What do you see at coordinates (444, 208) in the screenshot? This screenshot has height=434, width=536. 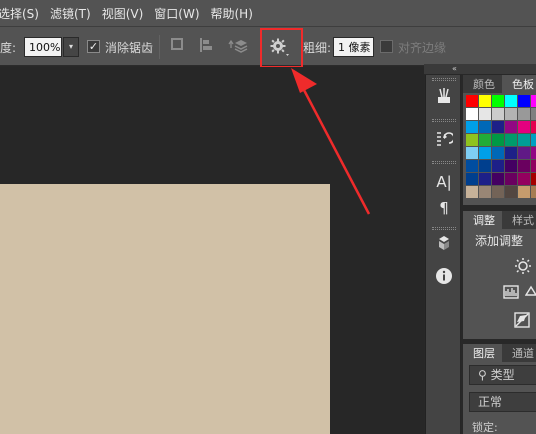 I see `paragraph-icon: ¶` at bounding box center [444, 208].